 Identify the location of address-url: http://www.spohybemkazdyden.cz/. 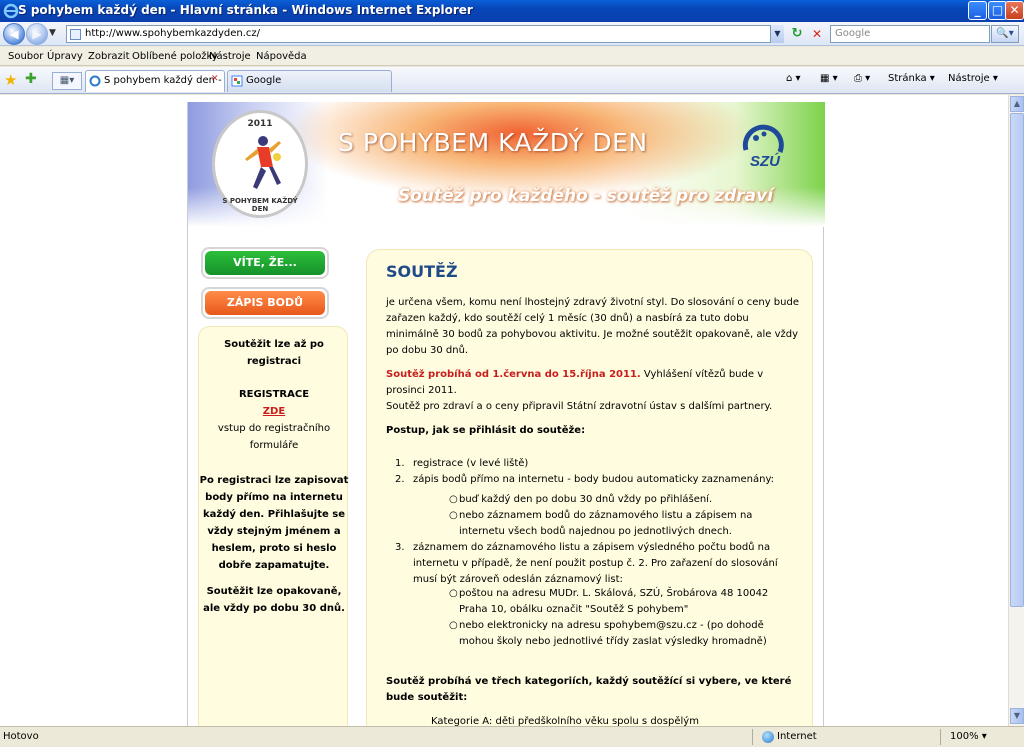
(172, 33).